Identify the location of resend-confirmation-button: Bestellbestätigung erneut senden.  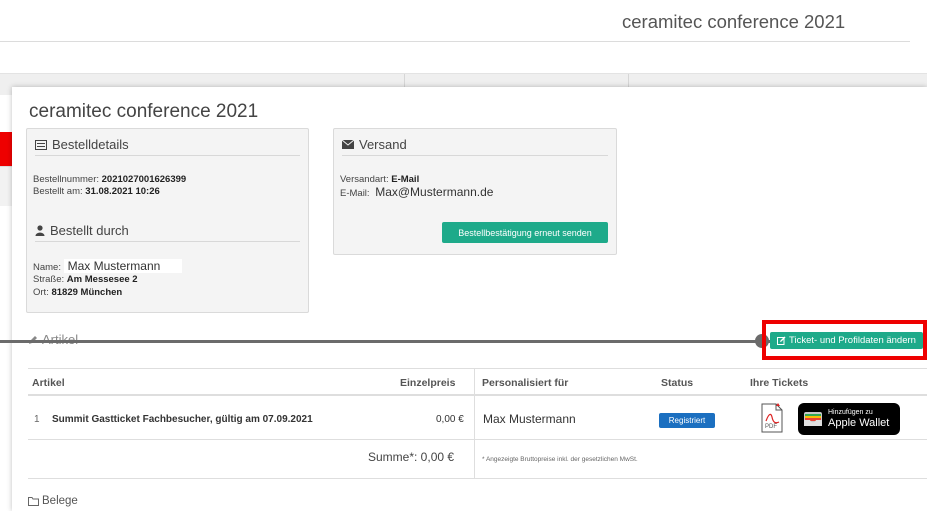
(525, 232).